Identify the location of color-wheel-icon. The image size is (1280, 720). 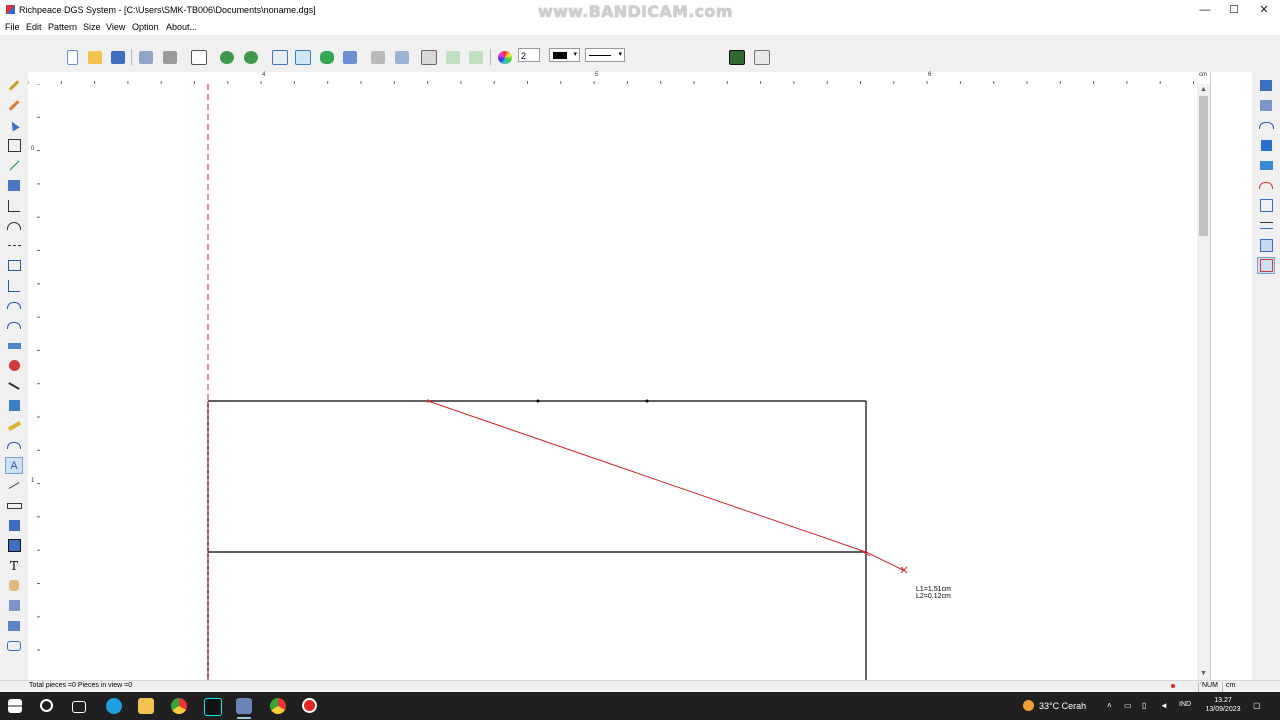
(505, 57).